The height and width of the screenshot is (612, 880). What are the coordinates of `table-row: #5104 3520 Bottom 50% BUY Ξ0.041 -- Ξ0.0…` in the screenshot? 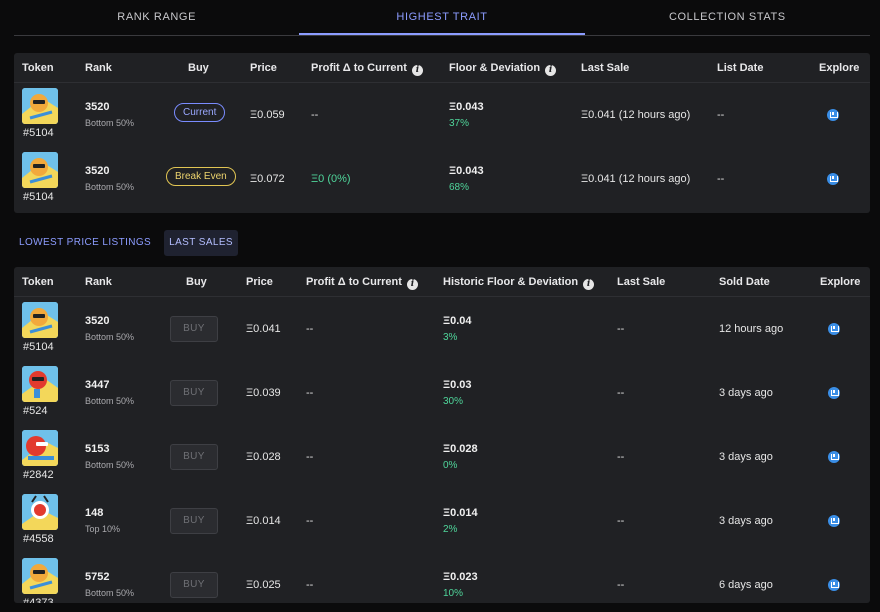 It's located at (442, 329).